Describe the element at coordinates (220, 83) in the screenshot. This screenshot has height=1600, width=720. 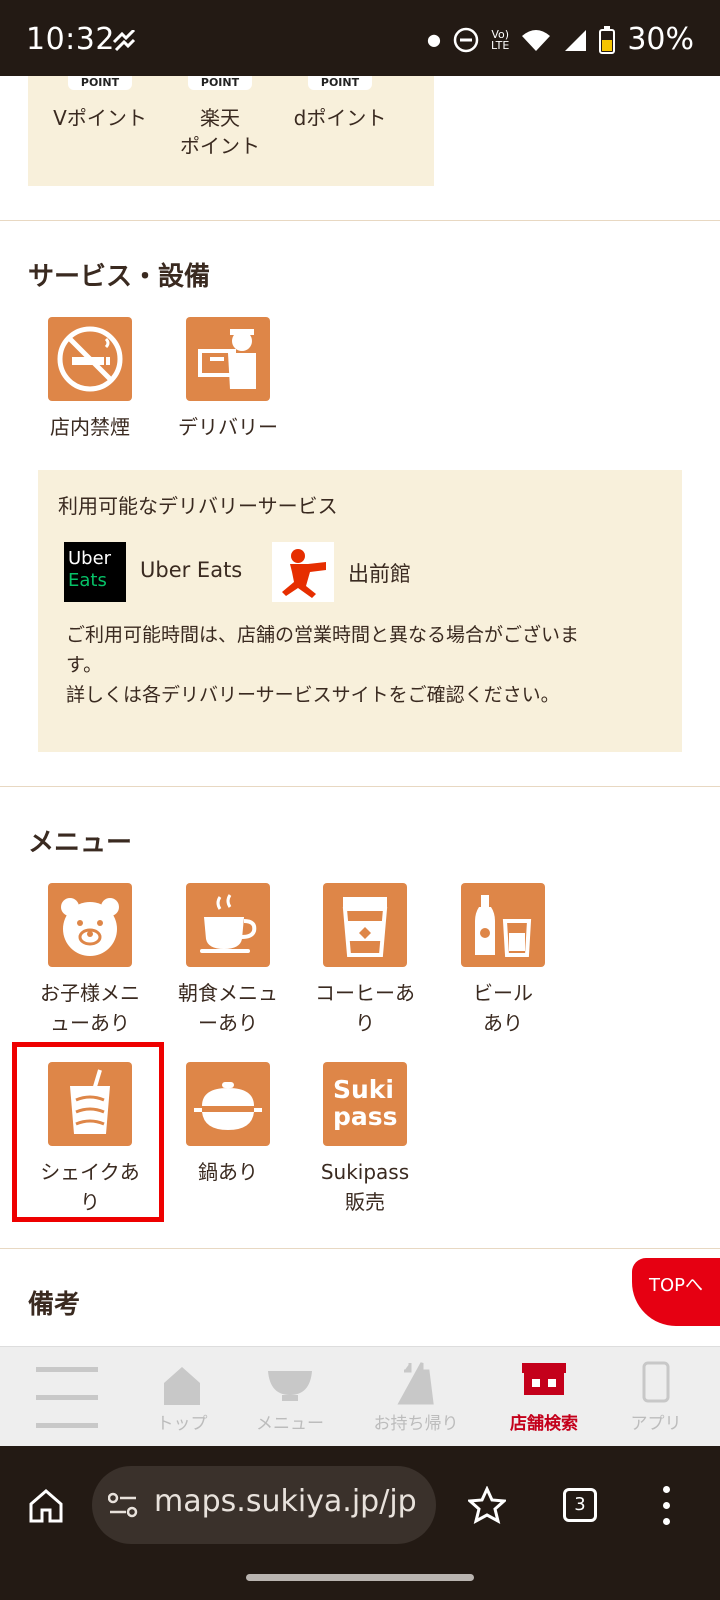
I see `rakuten-point-logo: POINT` at that location.